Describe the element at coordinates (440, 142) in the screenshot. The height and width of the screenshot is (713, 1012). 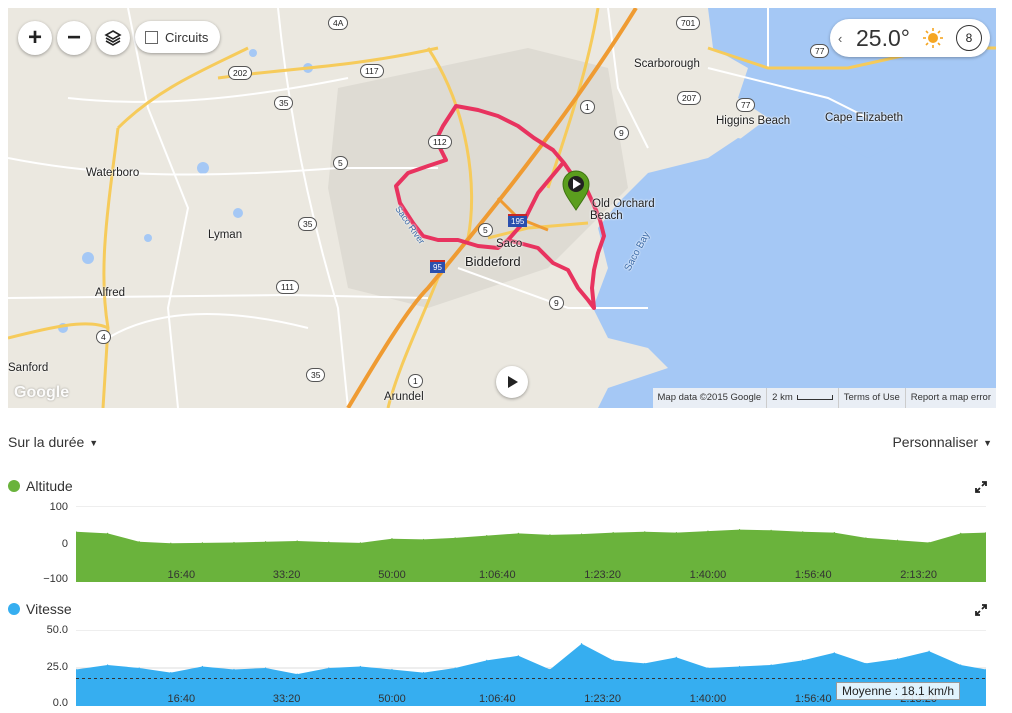
I see `route-shield: 112` at that location.